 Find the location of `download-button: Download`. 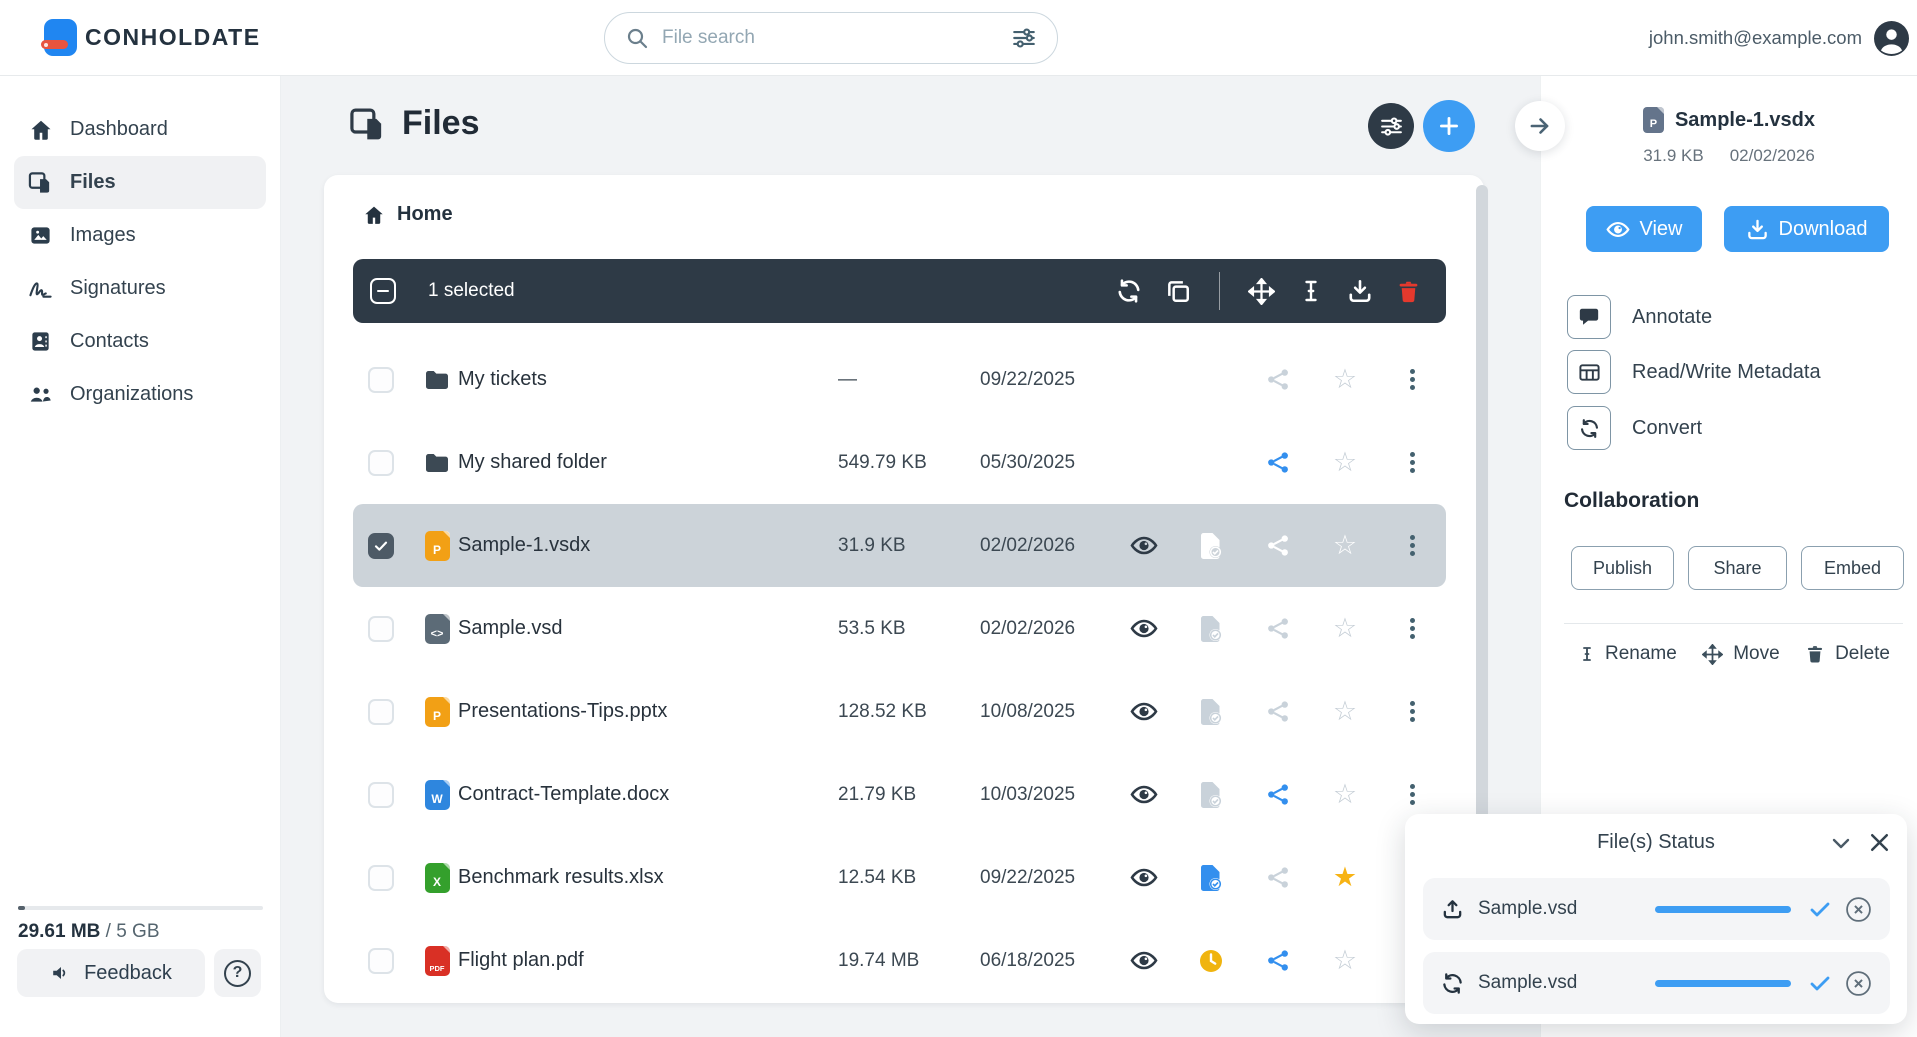

download-button: Download is located at coordinates (1806, 229).